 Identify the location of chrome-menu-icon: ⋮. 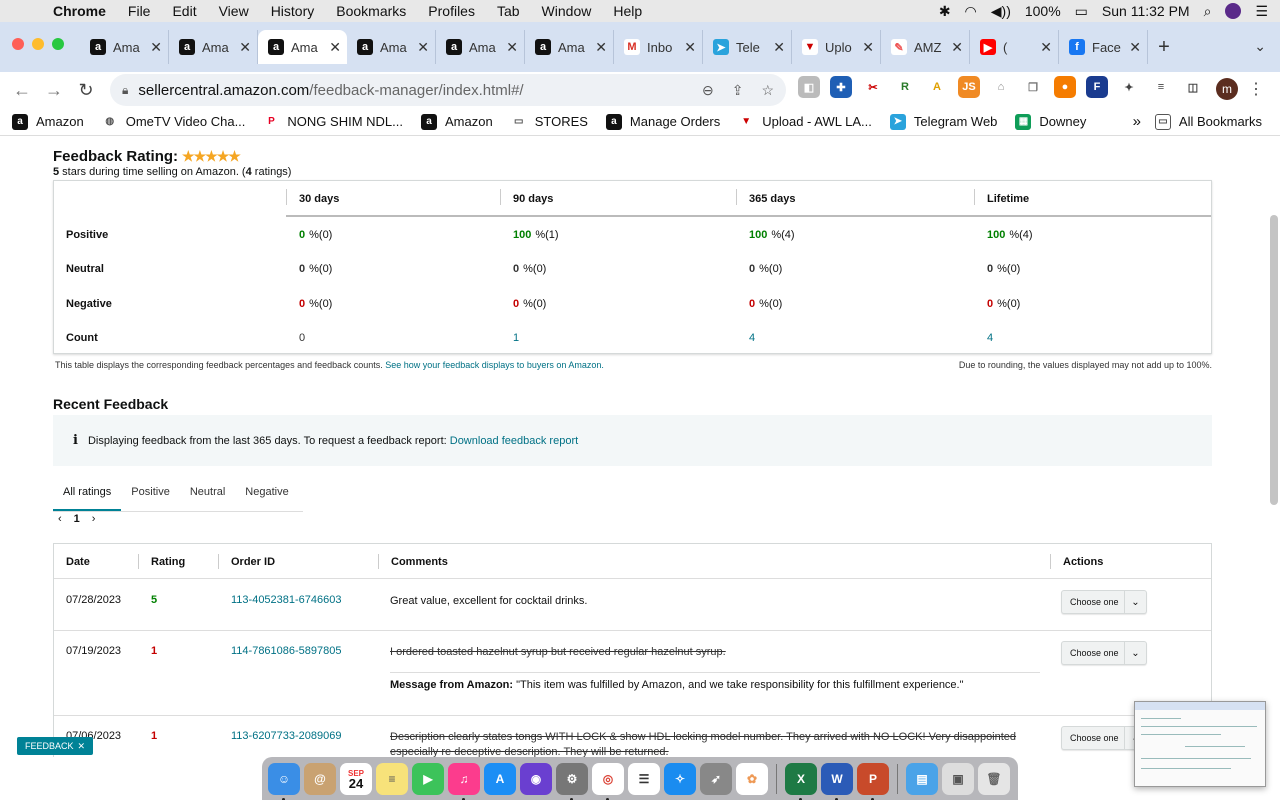
(1256, 89).